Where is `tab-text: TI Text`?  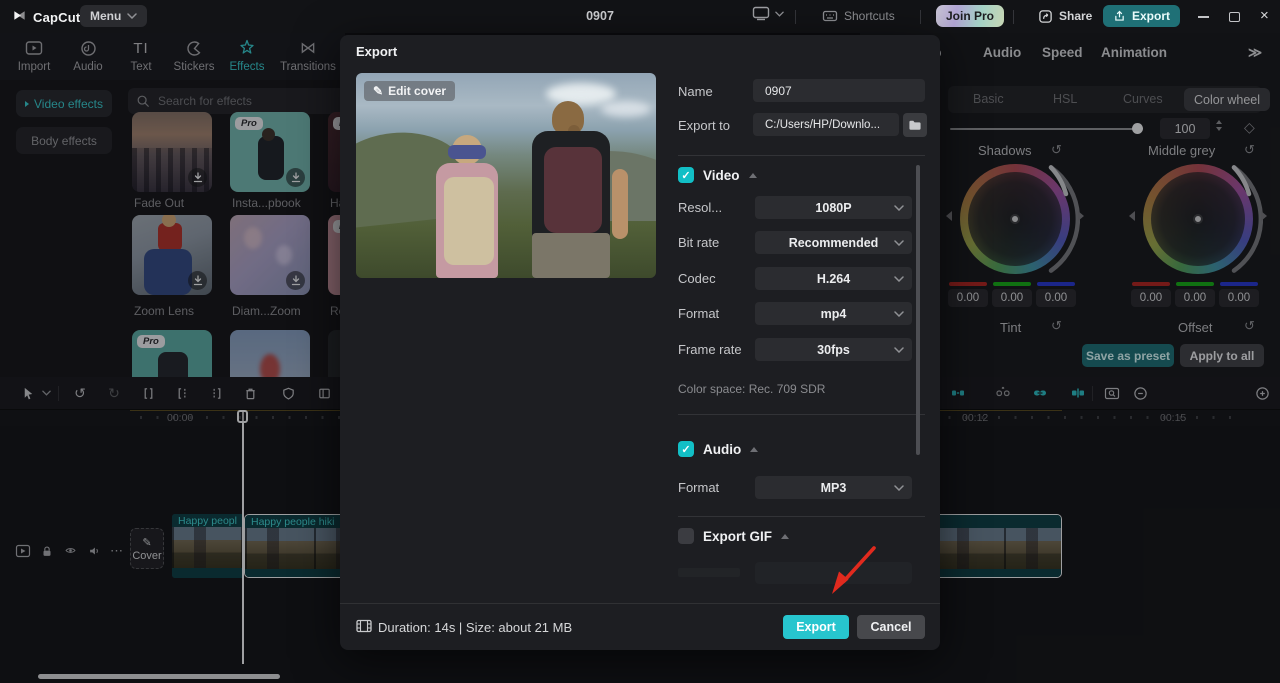
tab-text: TI Text is located at coordinates (141, 56).